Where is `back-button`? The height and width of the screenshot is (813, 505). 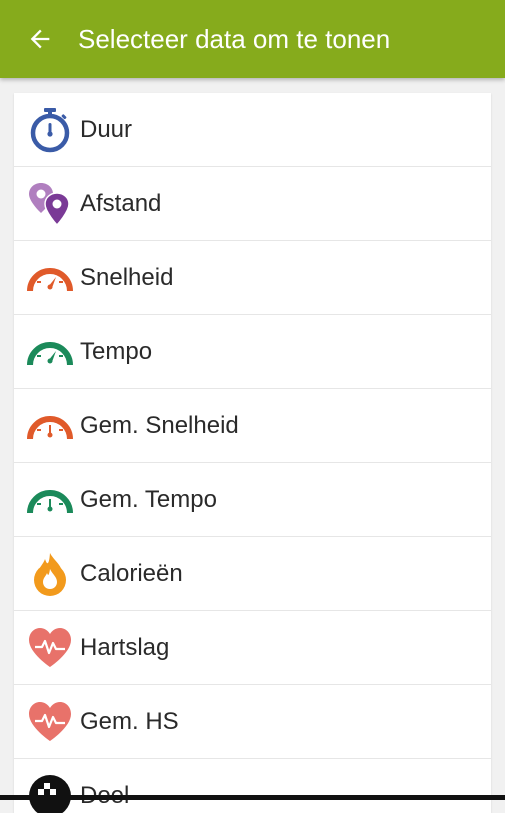 back-button is located at coordinates (40, 39).